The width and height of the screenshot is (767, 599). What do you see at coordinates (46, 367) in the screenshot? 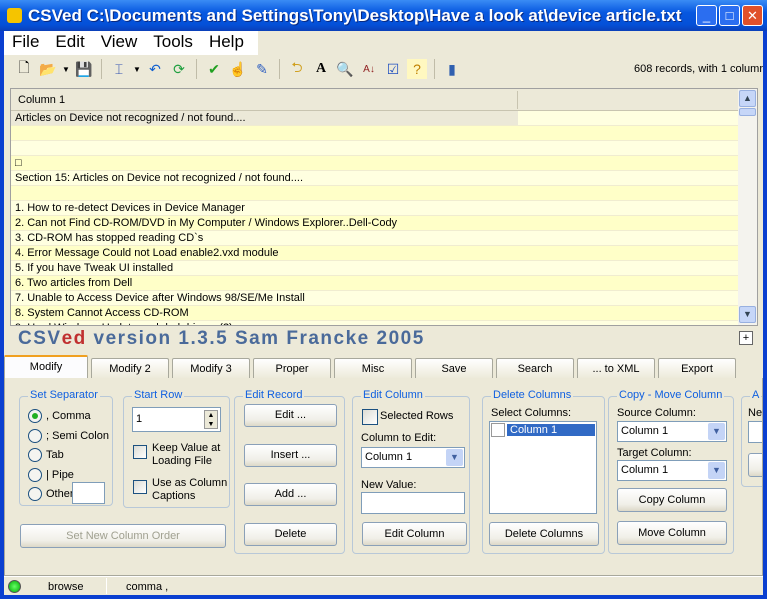
I see `tab-modify: Modify` at bounding box center [46, 367].